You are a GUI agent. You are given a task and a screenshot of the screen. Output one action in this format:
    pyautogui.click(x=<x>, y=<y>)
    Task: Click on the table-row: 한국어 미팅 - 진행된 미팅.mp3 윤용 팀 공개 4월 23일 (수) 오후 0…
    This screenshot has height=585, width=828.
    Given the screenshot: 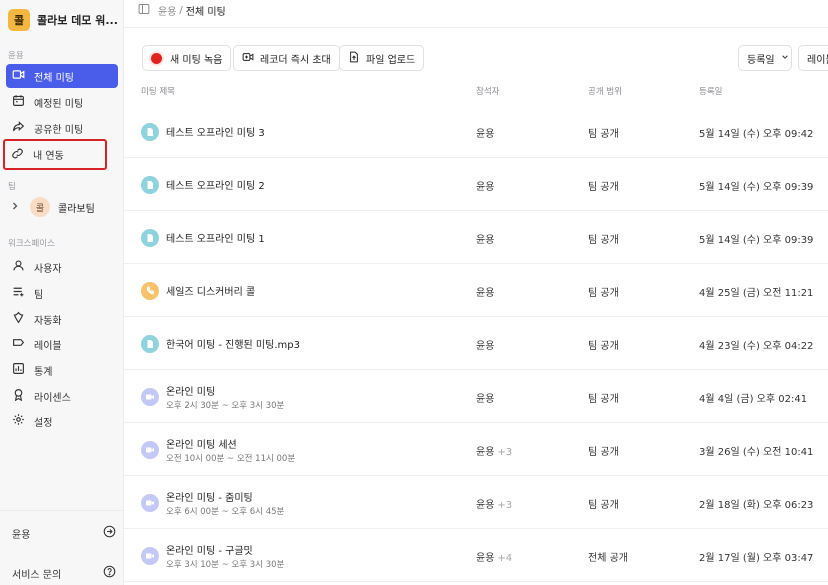 What is the action you would take?
    pyautogui.click(x=476, y=343)
    